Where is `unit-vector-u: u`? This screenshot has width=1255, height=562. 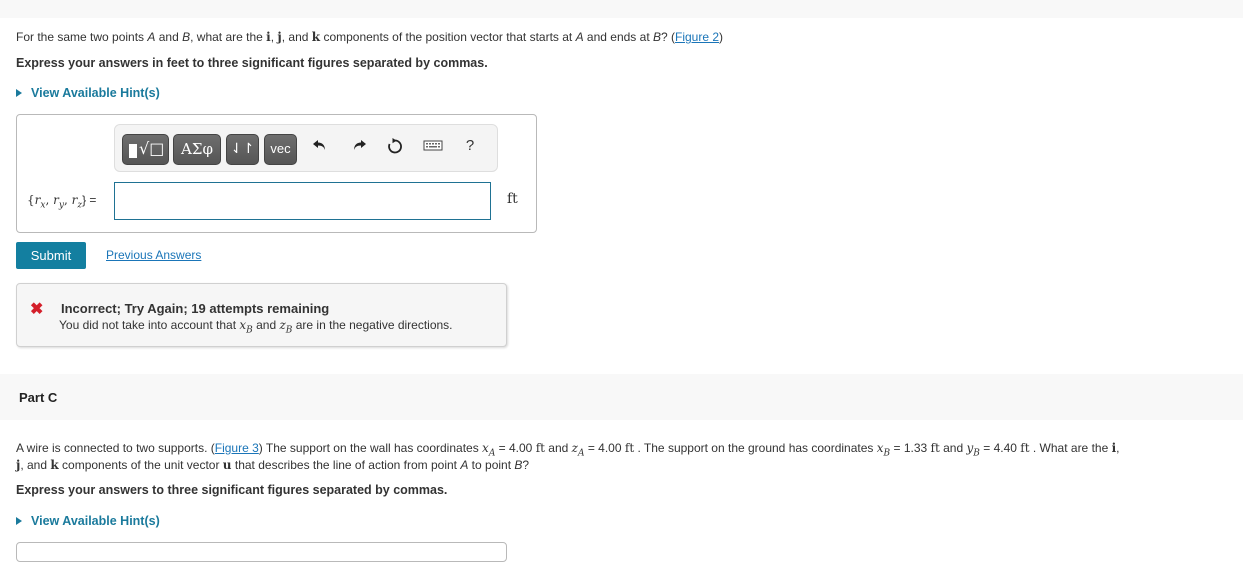
unit-vector-u: u is located at coordinates (227, 465).